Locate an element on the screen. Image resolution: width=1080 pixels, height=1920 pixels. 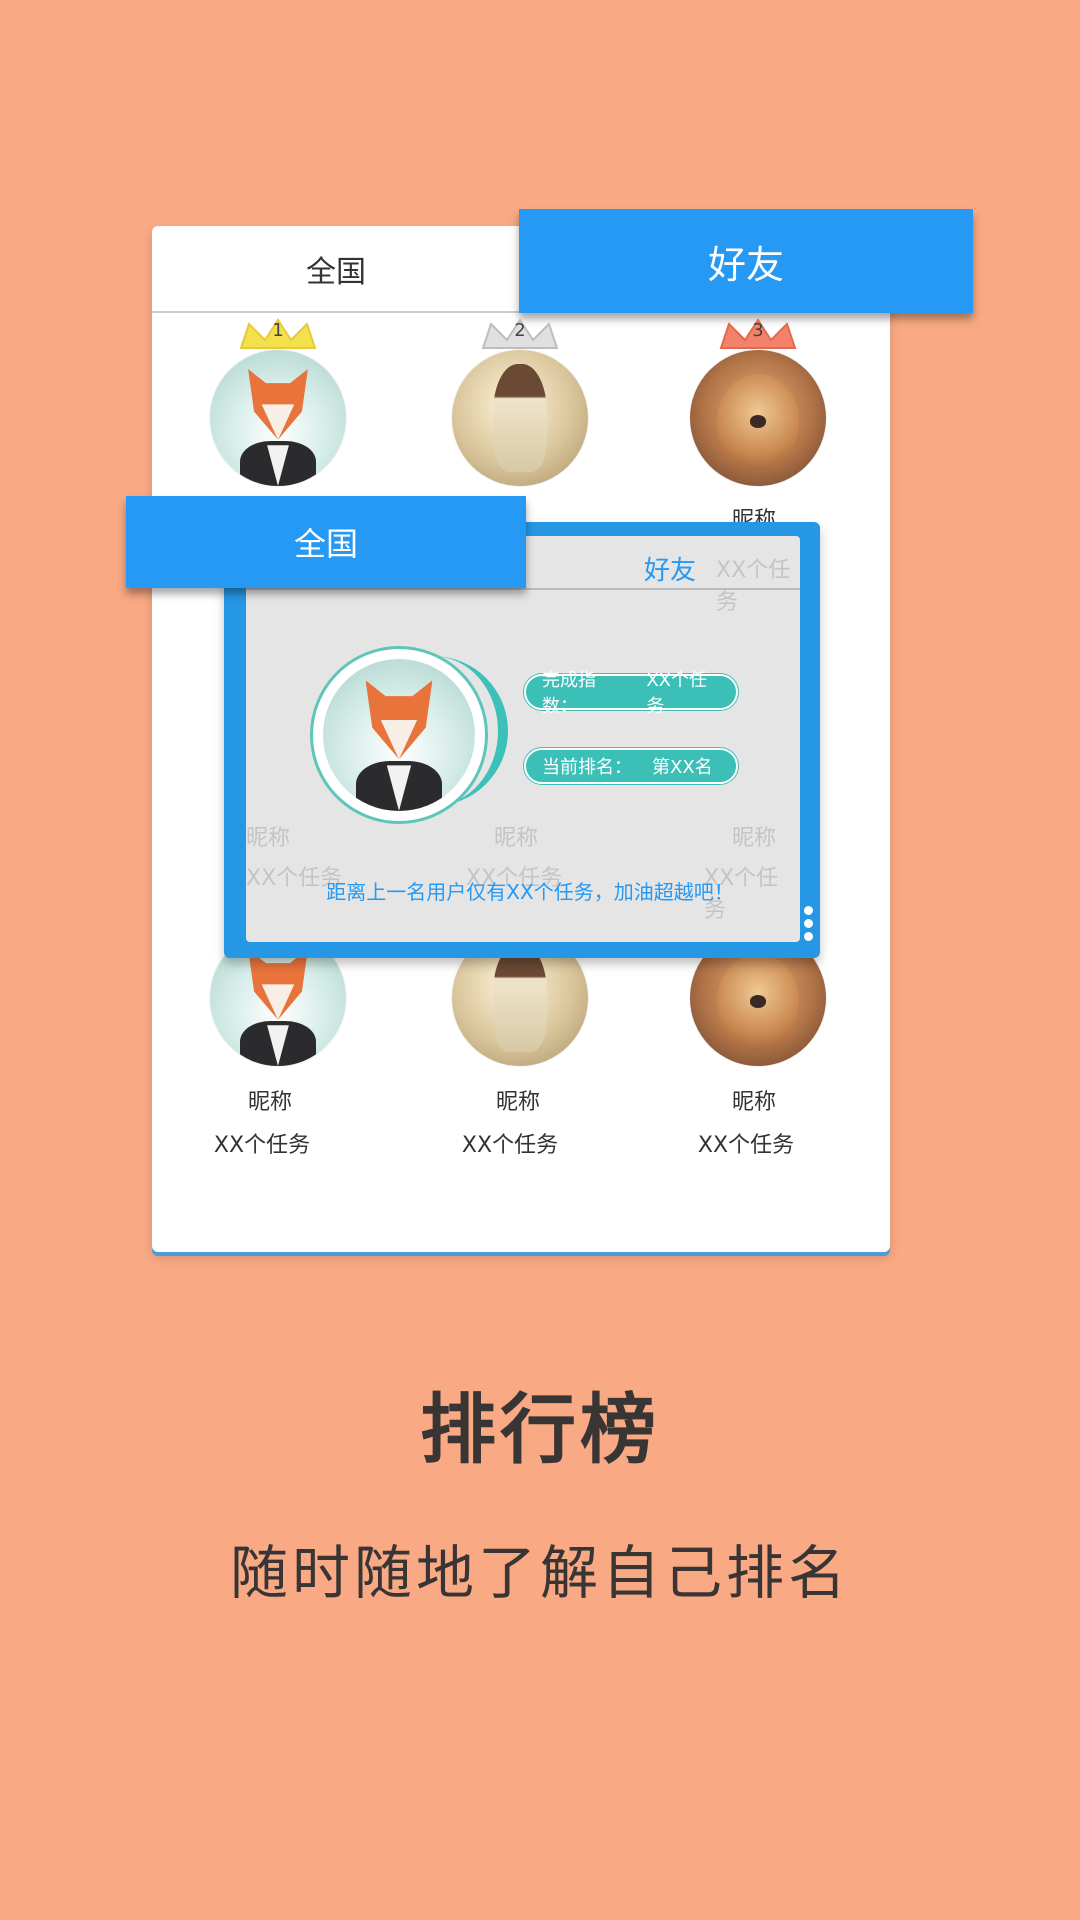
current-user-avatar is located at coordinates (399, 735).